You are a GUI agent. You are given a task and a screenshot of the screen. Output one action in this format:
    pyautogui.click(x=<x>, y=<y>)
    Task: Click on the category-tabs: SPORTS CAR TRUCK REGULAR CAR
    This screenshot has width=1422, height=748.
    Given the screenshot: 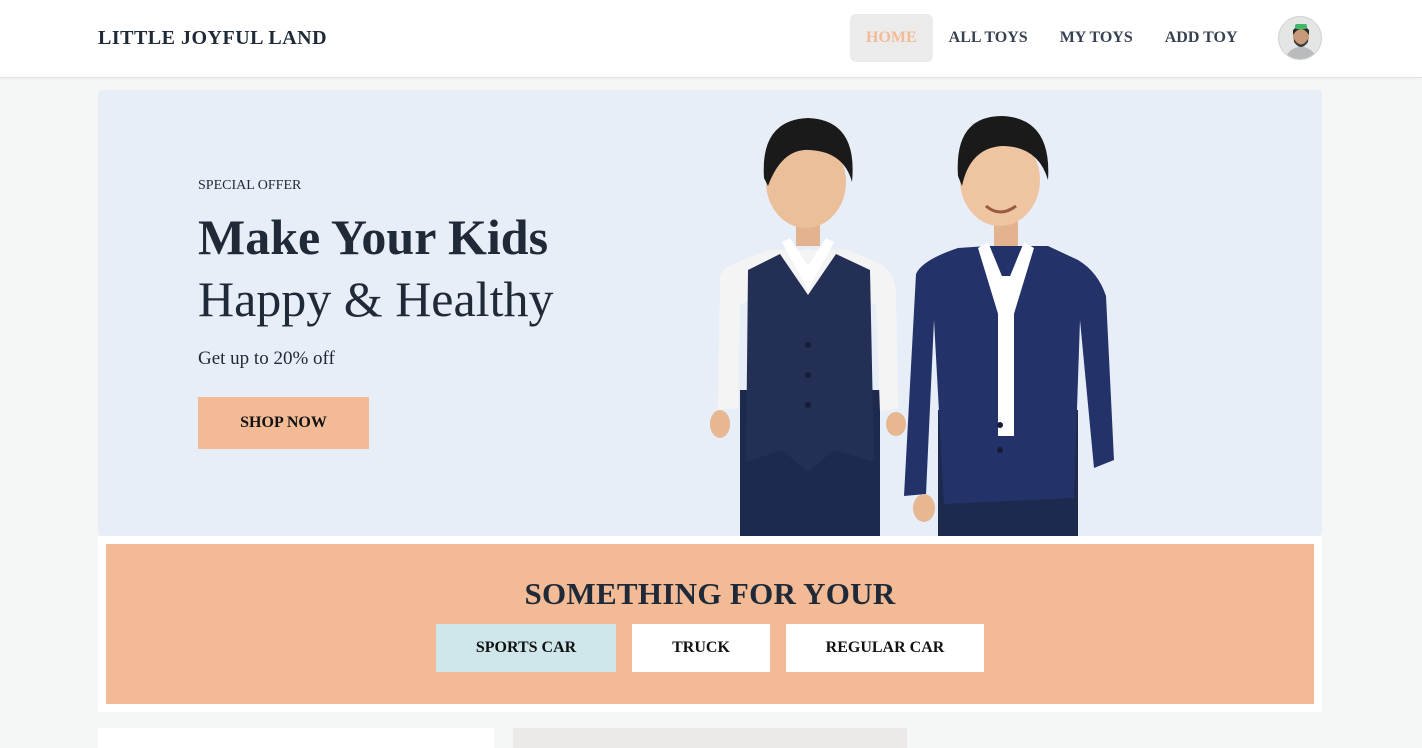 What is the action you would take?
    pyautogui.click(x=710, y=648)
    